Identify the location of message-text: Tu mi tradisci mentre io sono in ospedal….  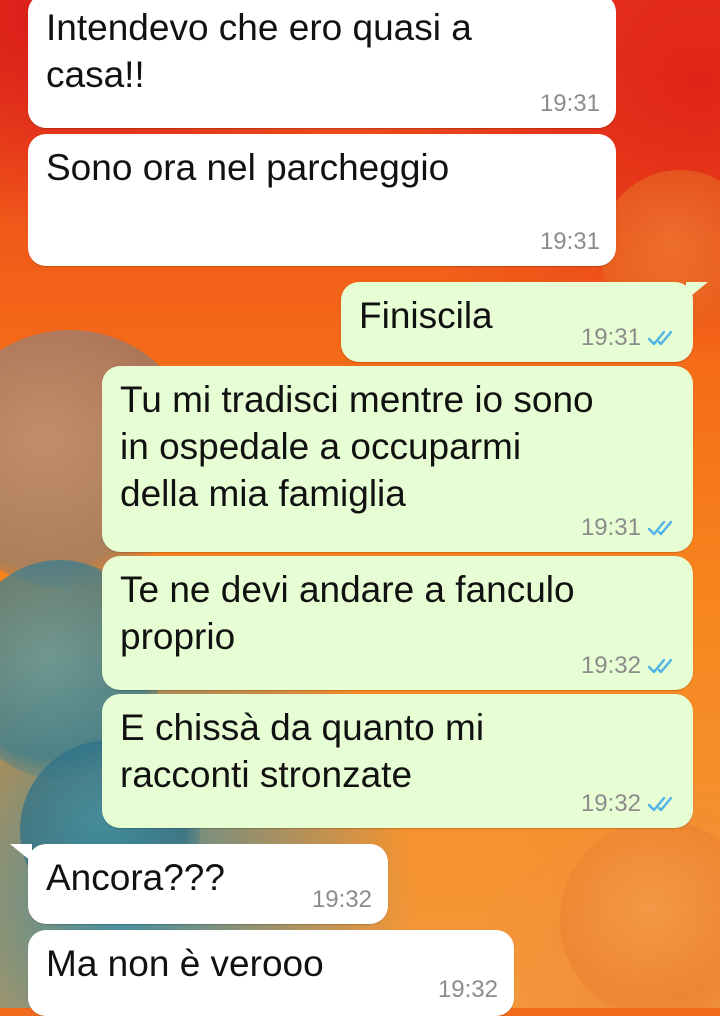
(357, 446).